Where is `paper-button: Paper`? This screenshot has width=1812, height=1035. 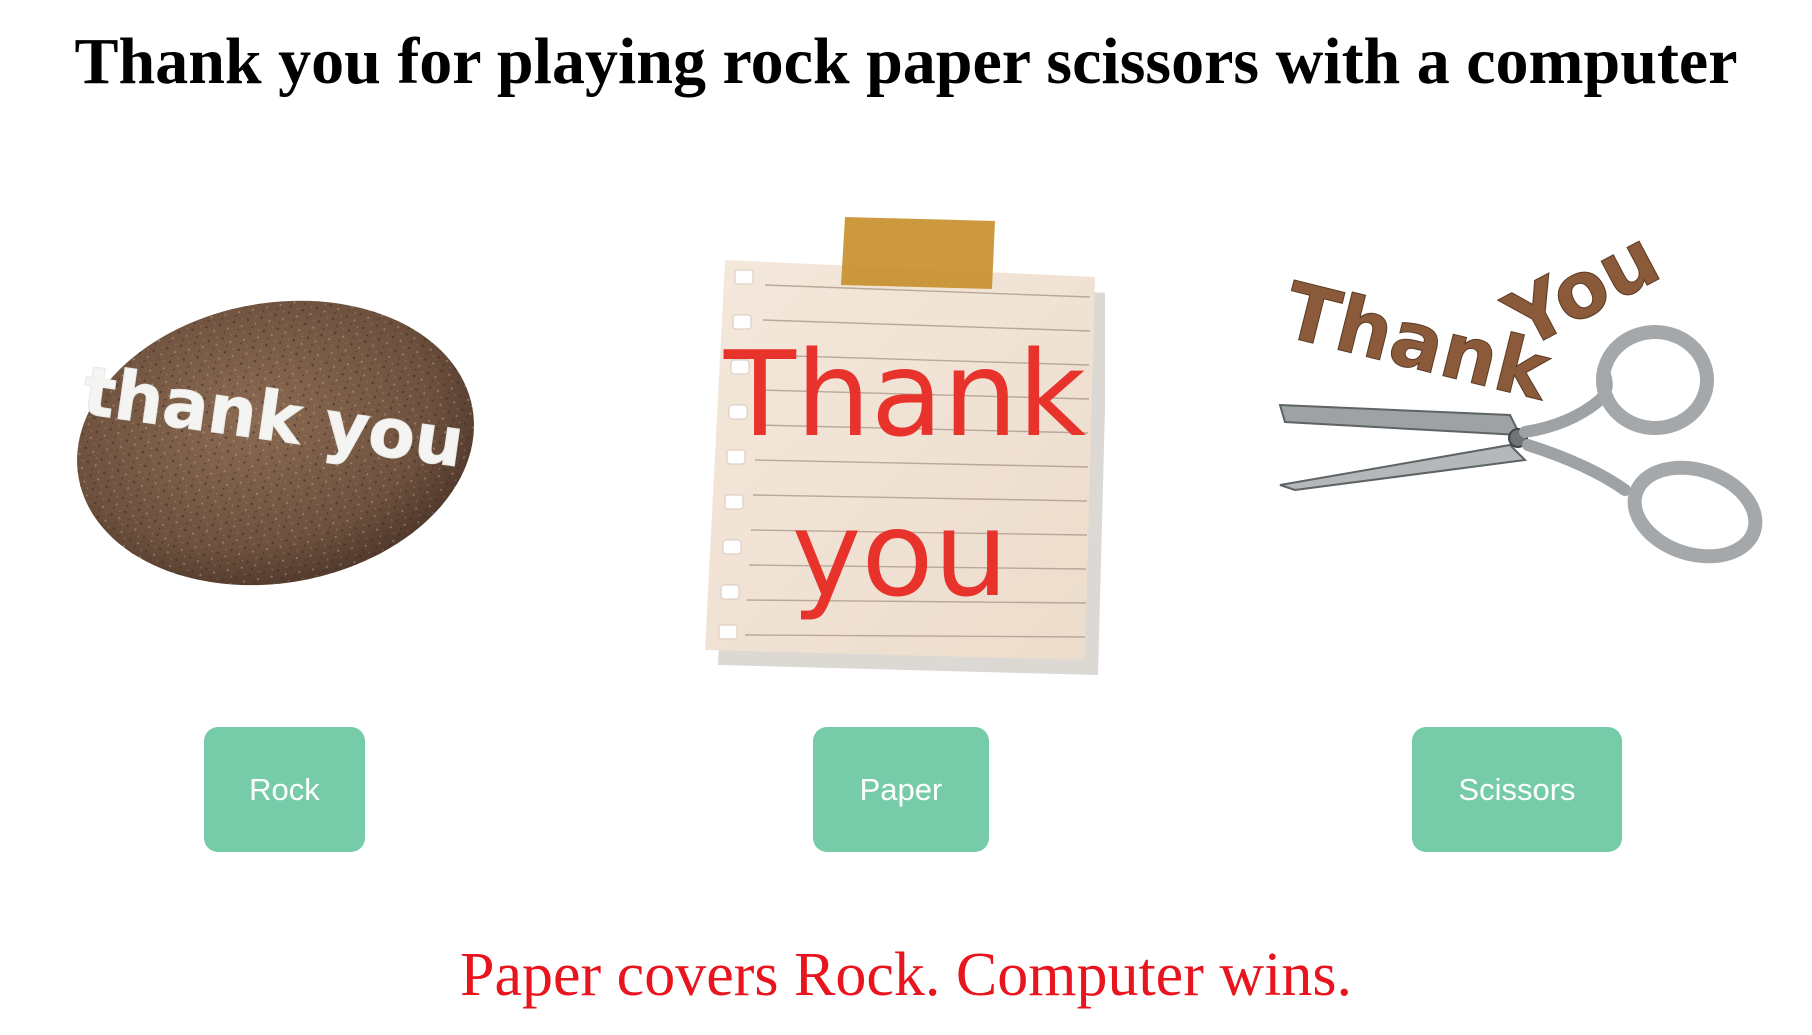
paper-button: Paper is located at coordinates (901, 789).